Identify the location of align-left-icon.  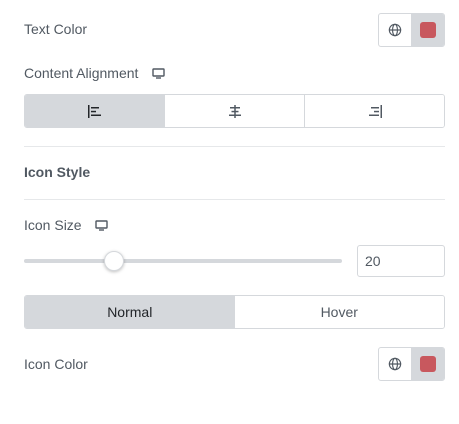
(94, 111).